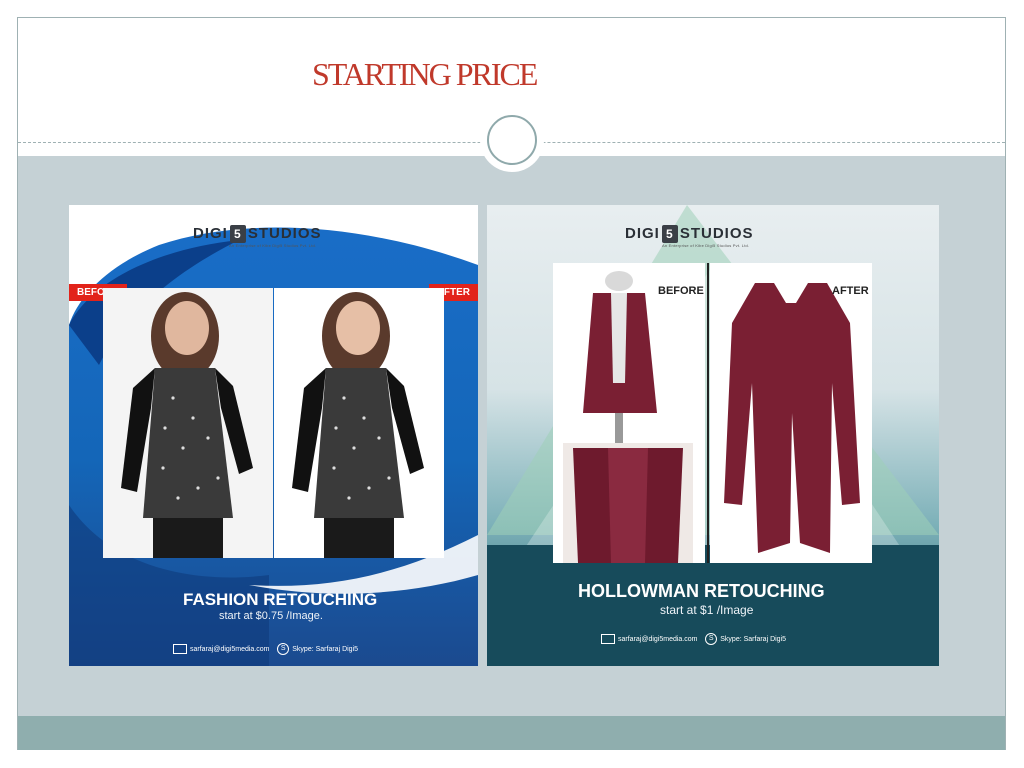 This screenshot has height=768, width=1024. I want to click on photo-divider, so click(708, 413).